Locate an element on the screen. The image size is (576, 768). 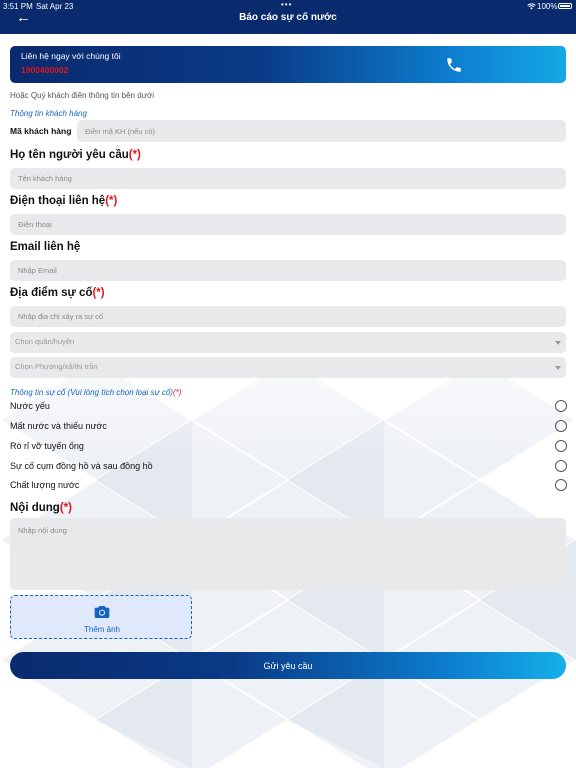
hotline-label: Liên hệ ngay với chúng tôi is located at coordinates (71, 56).